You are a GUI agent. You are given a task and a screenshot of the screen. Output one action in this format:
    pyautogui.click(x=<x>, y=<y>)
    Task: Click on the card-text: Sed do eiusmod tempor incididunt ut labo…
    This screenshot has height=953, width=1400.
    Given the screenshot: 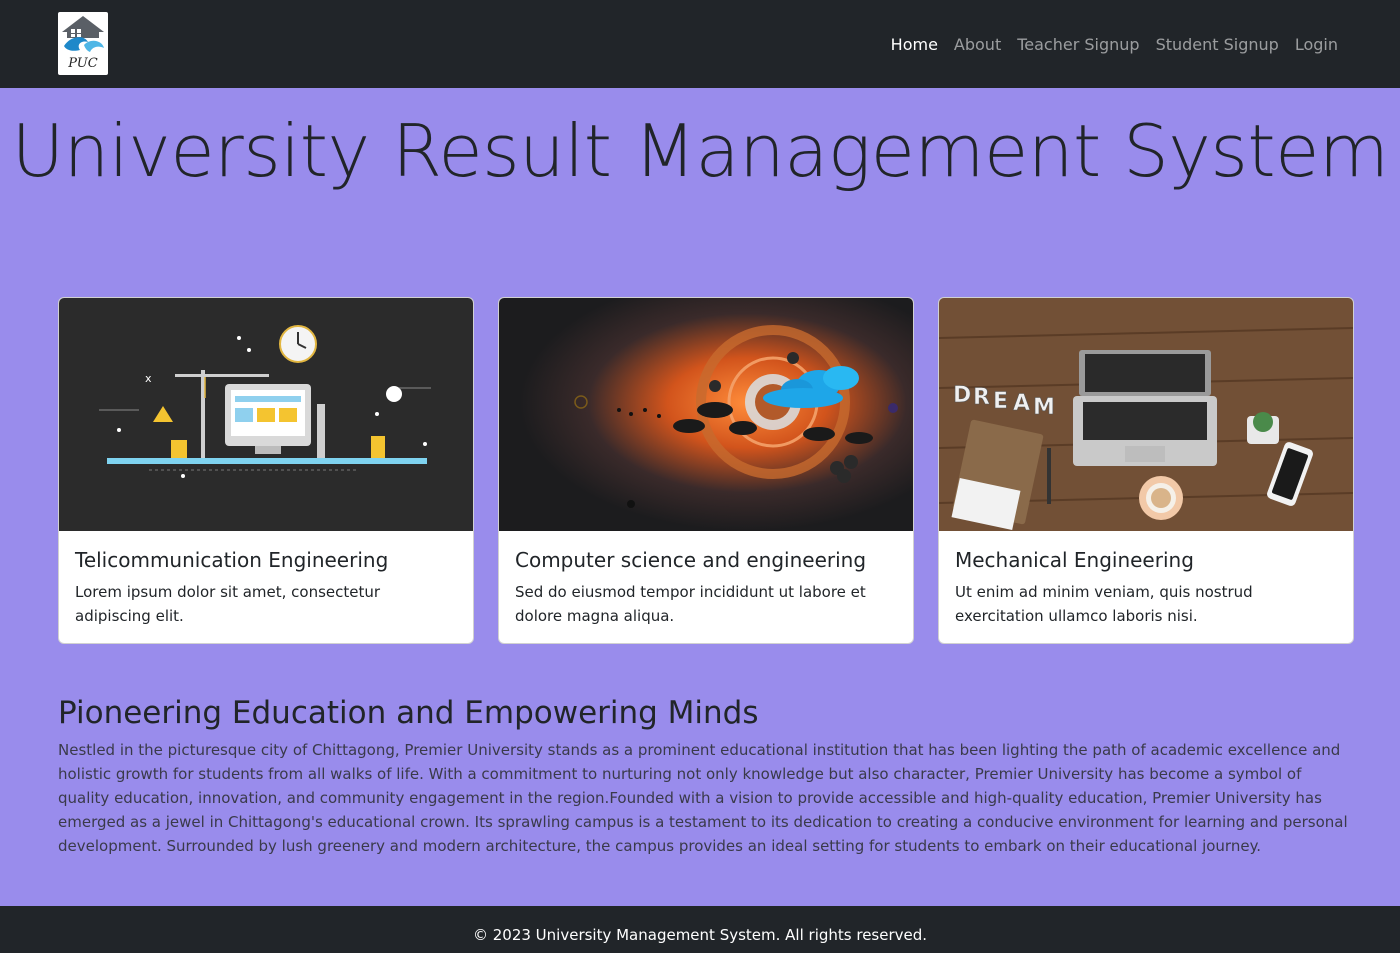 What is the action you would take?
    pyautogui.click(x=690, y=604)
    